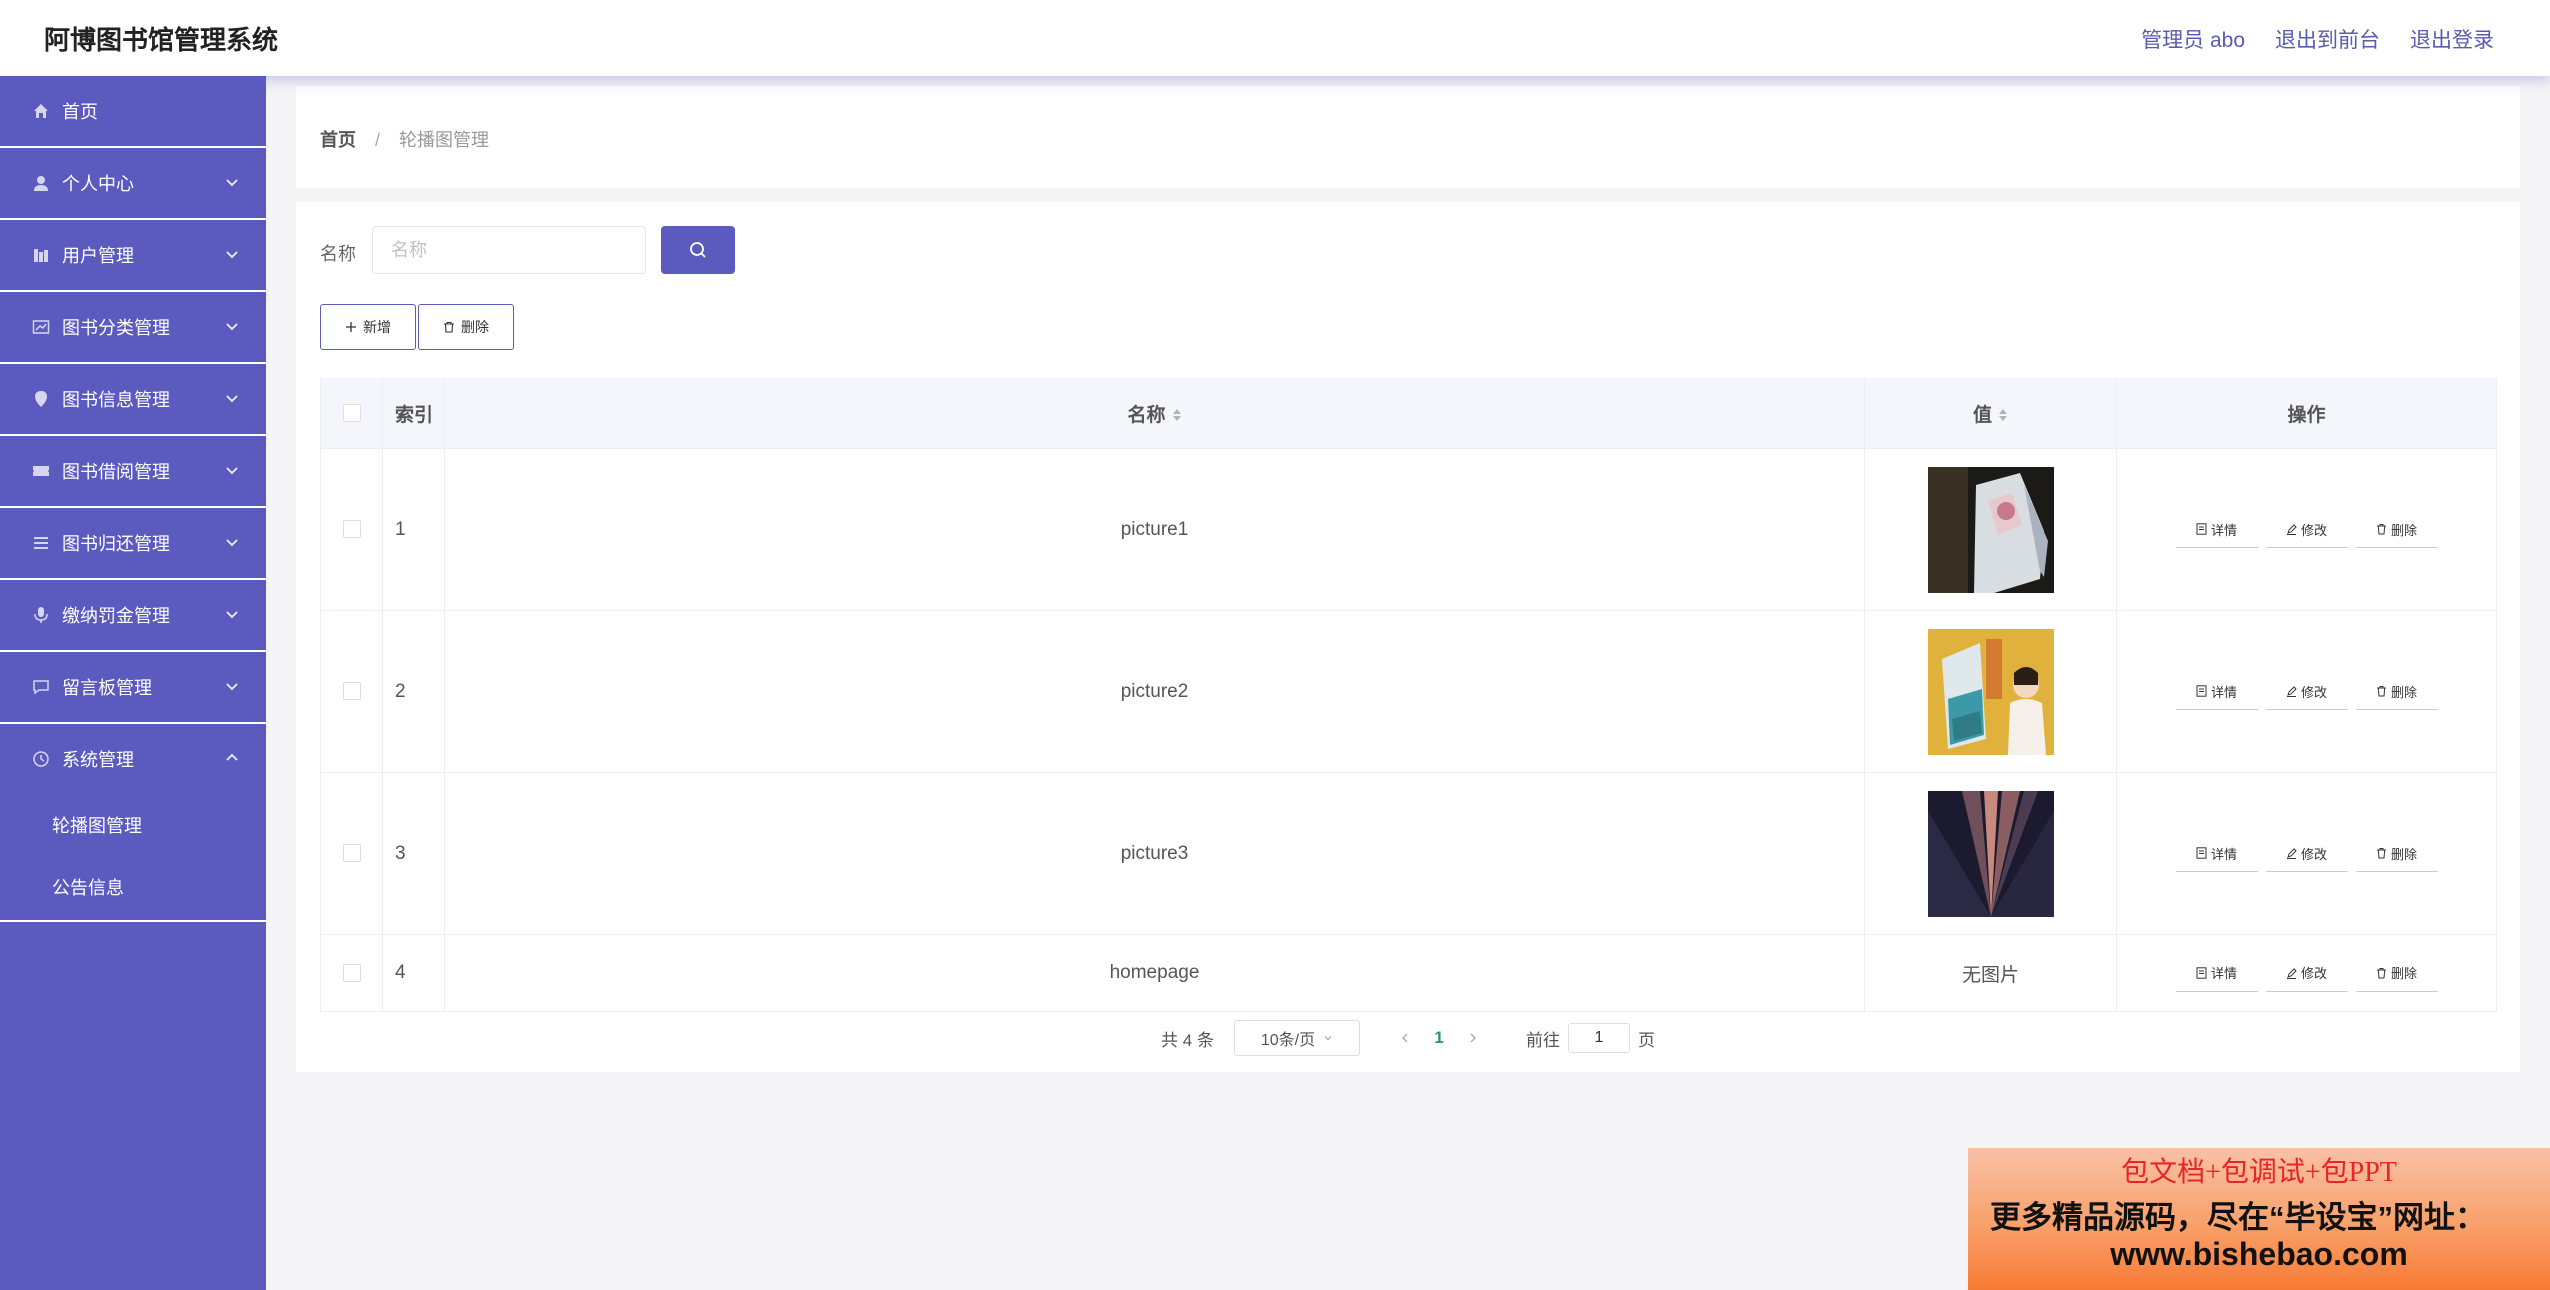 The width and height of the screenshot is (2550, 1290). Describe the element at coordinates (133, 184) in the screenshot. I see `sidebar-item-profile: 个人中心` at that location.